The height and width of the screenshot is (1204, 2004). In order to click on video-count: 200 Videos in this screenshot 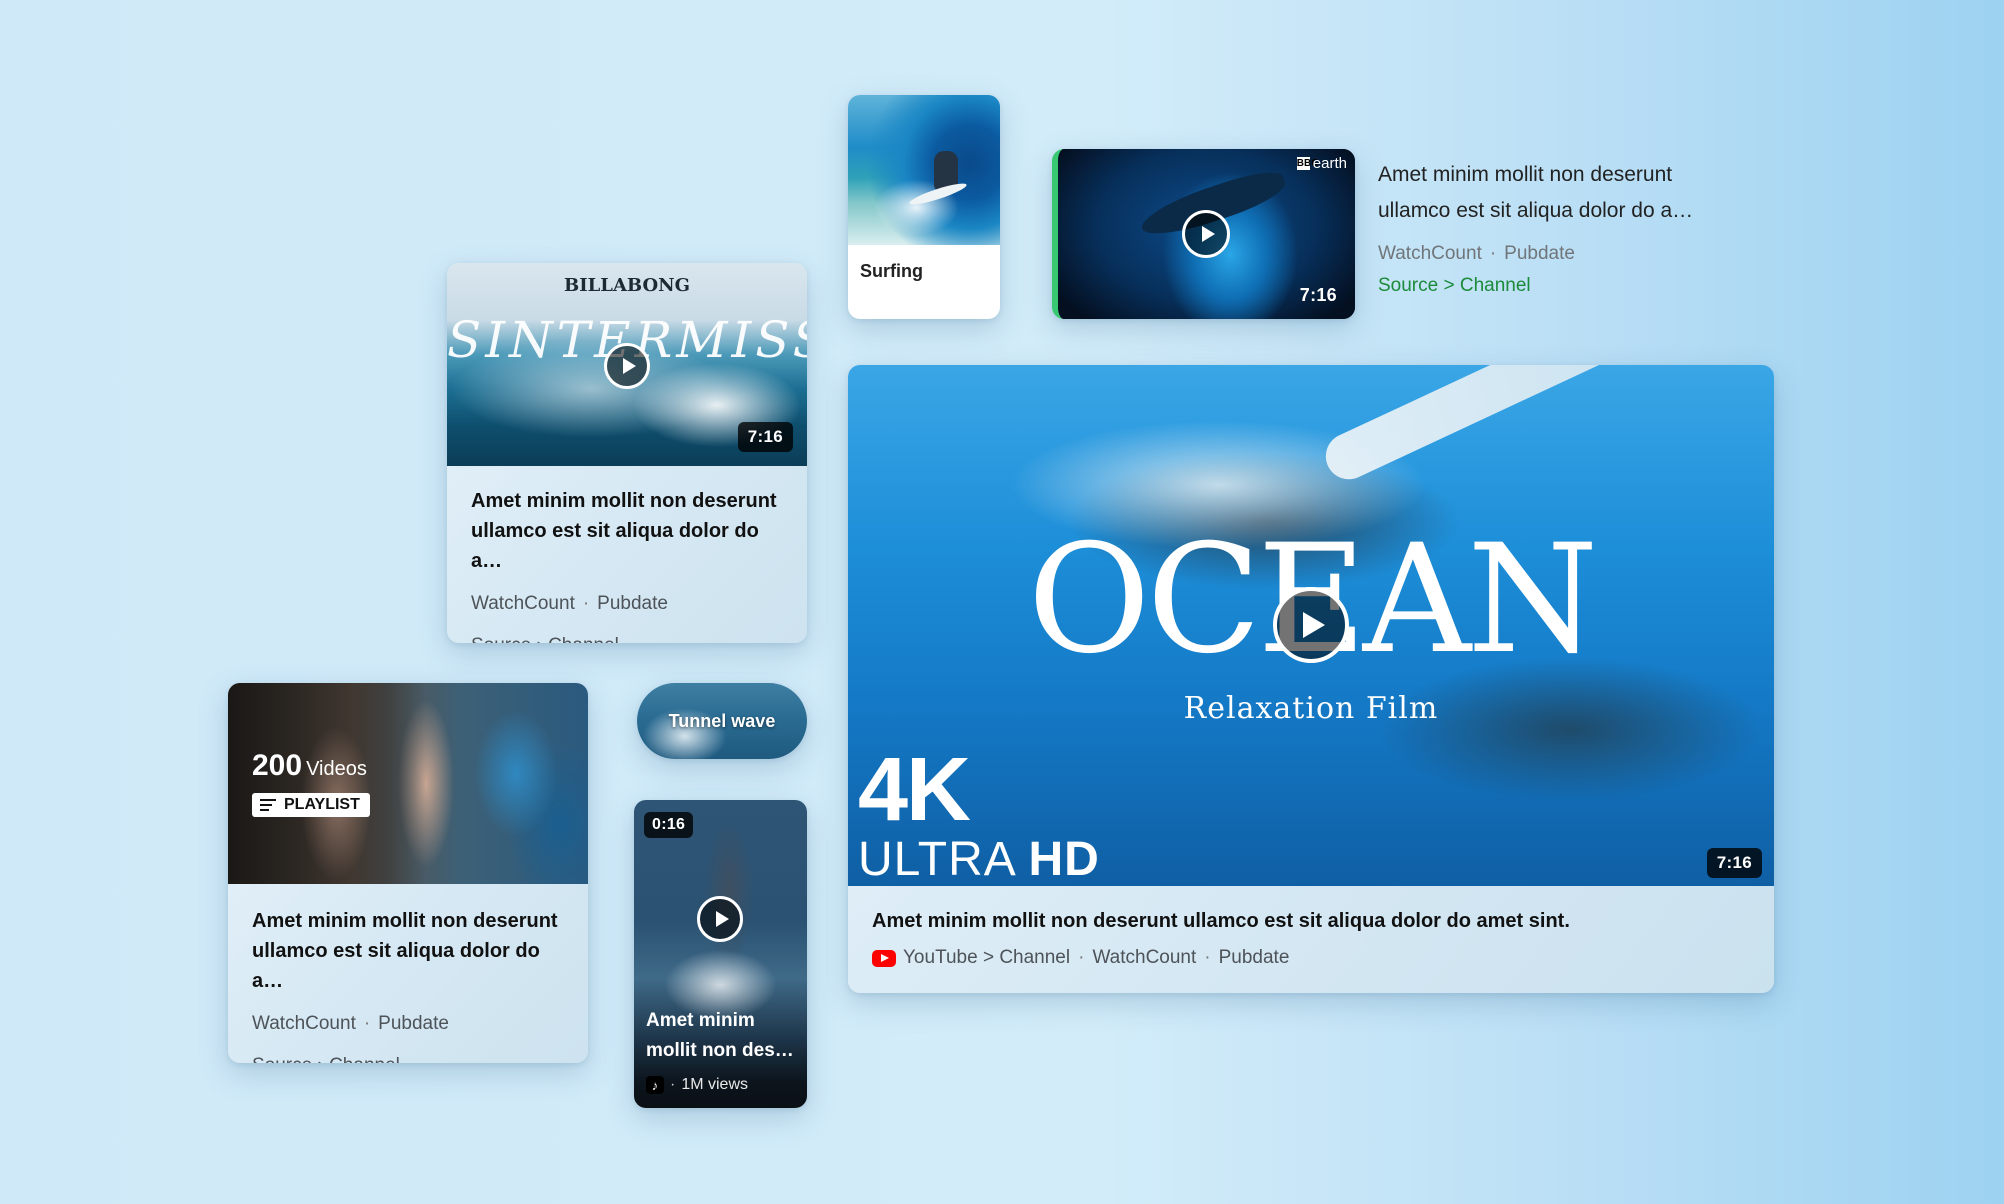, I will do `click(309, 766)`.